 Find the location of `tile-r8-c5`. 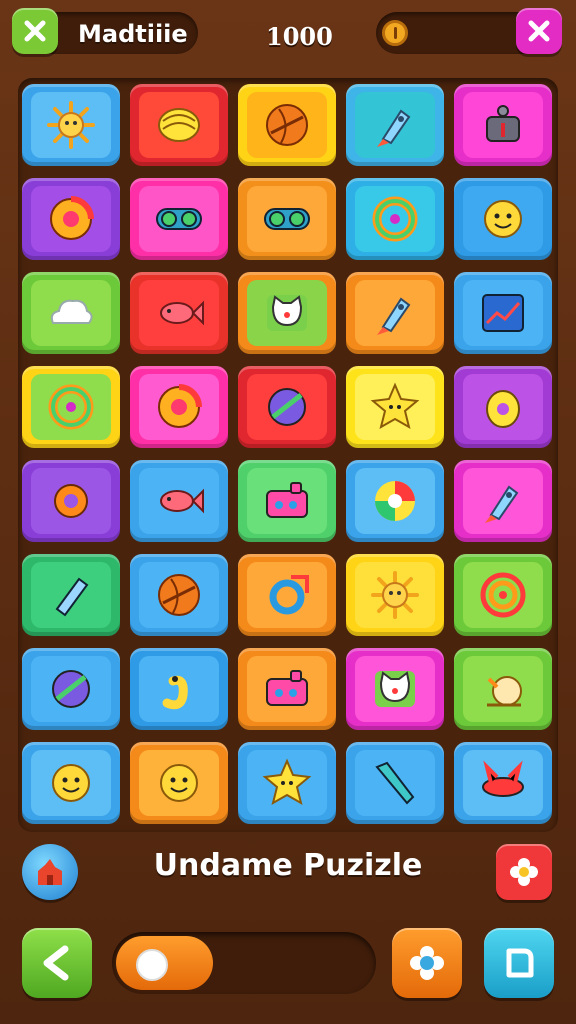

tile-r8-c5 is located at coordinates (503, 783).